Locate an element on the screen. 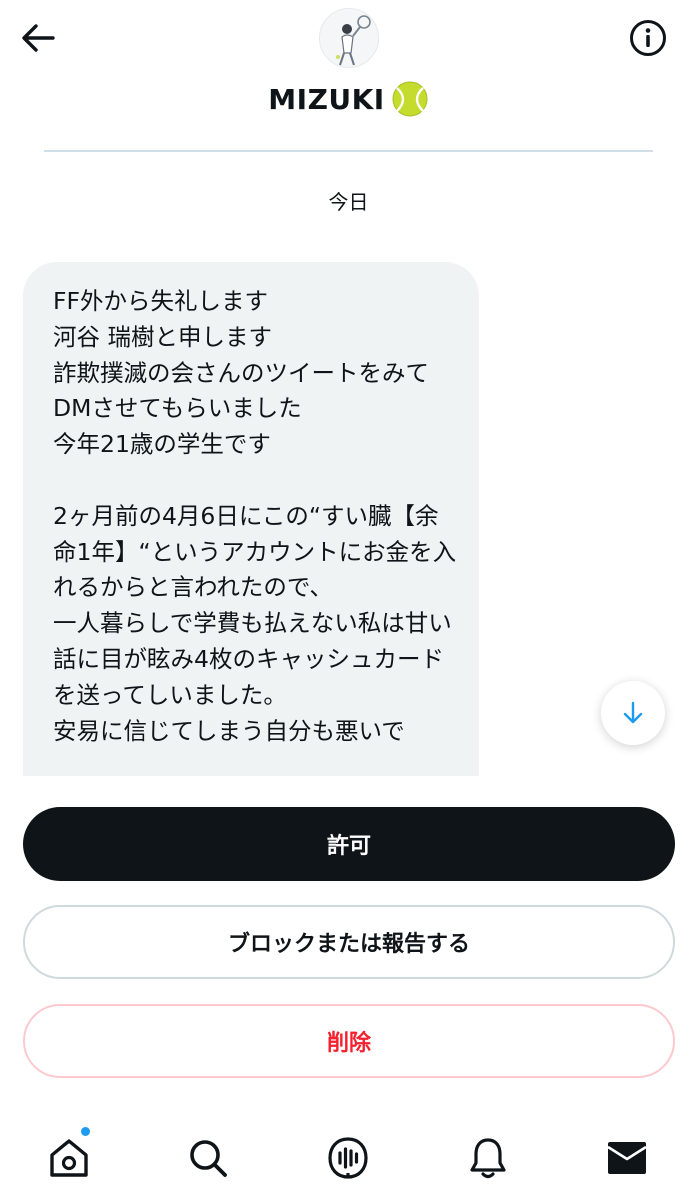 The width and height of the screenshot is (697, 1200). search-icon is located at coordinates (208, 1158).